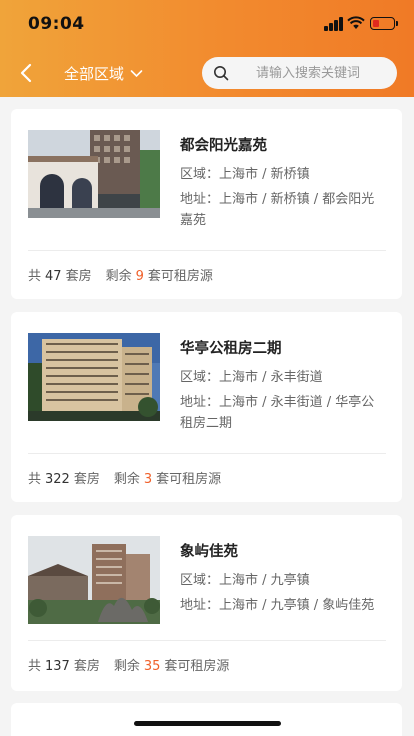 Image resolution: width=414 pixels, height=736 pixels. What do you see at coordinates (129, 666) in the screenshot?
I see `listing-stats: 共 137 套房 剩余 35 套可租房源` at bounding box center [129, 666].